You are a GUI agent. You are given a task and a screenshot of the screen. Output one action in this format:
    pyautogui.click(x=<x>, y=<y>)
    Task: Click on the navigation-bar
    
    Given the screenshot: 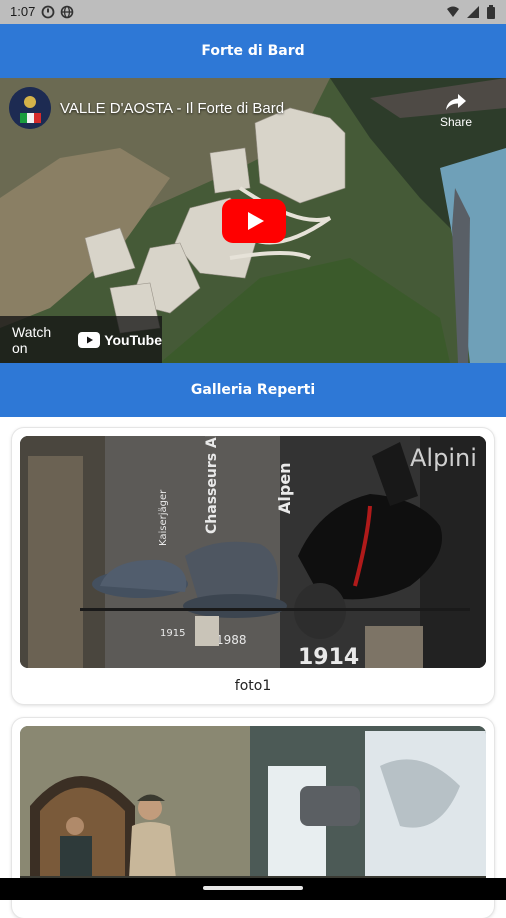 What is the action you would take?
    pyautogui.click(x=253, y=889)
    